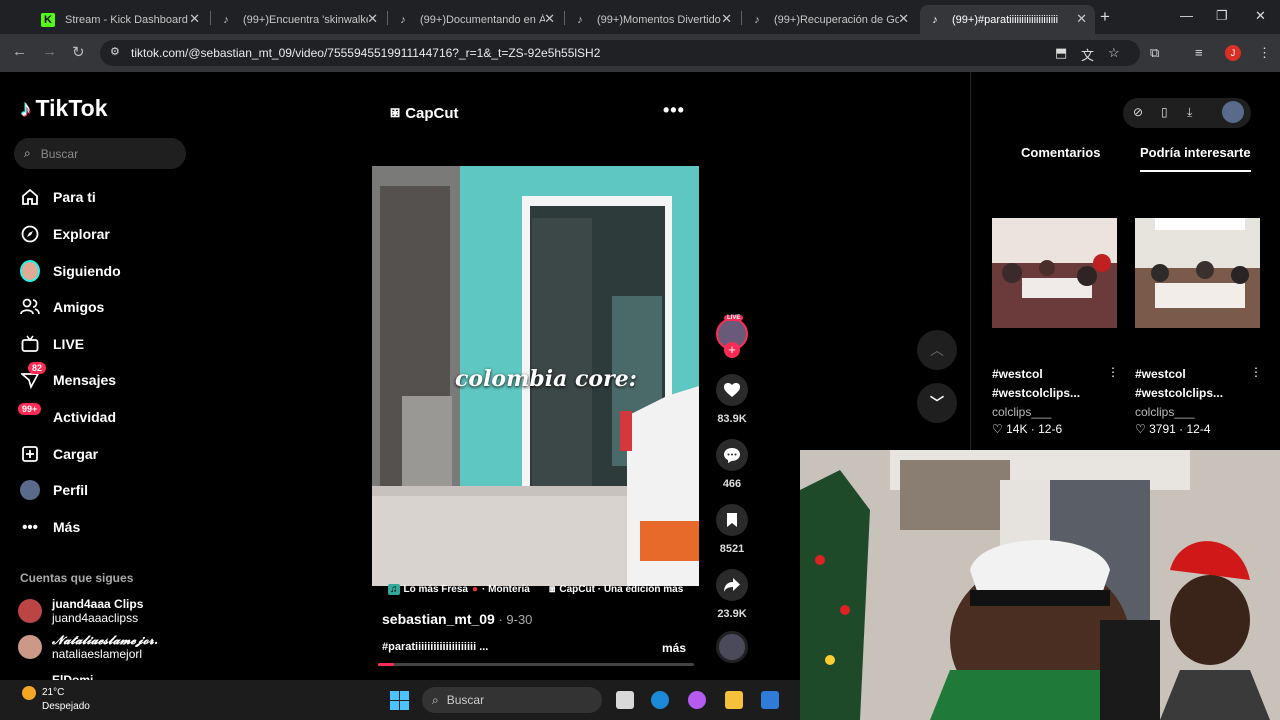  Describe the element at coordinates (1195, 158) in the screenshot. I see `tab-podria-interesarte: Podría interesarte` at that location.